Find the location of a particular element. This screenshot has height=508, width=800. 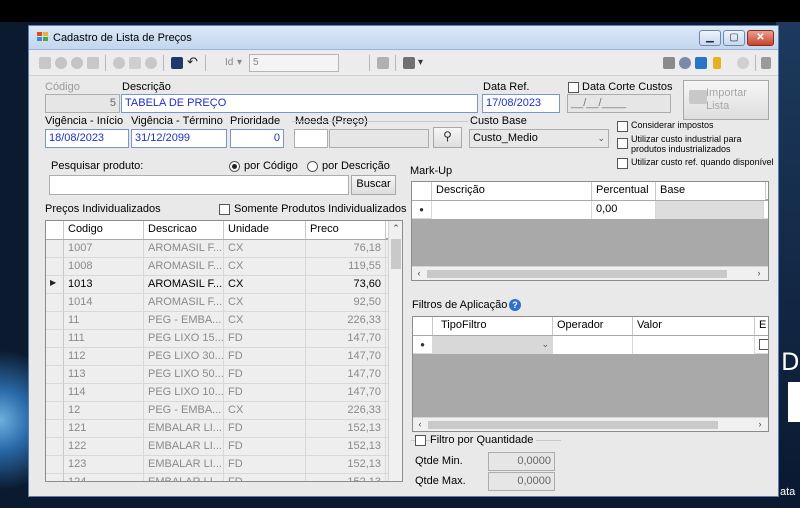

table-row: 113 PEG LIXO 50... FD 147,70 is located at coordinates (226, 375).